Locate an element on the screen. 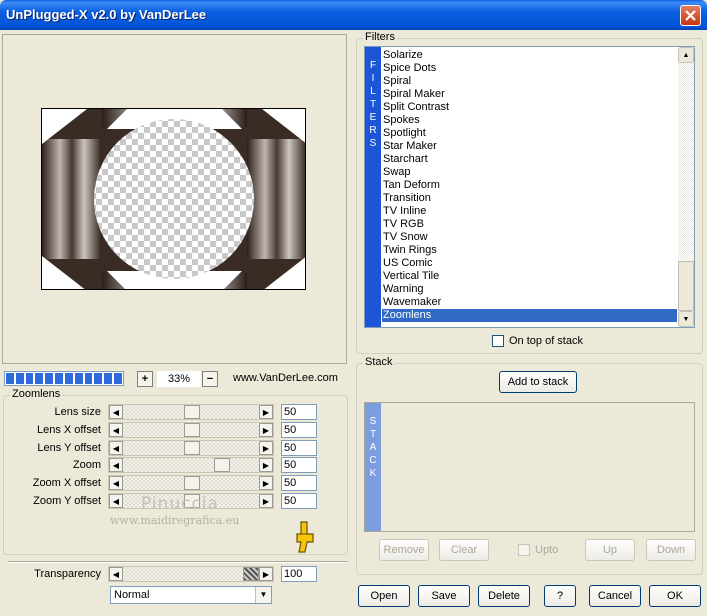 This screenshot has width=707, height=616. list-item: Star Maker is located at coordinates (529, 146).